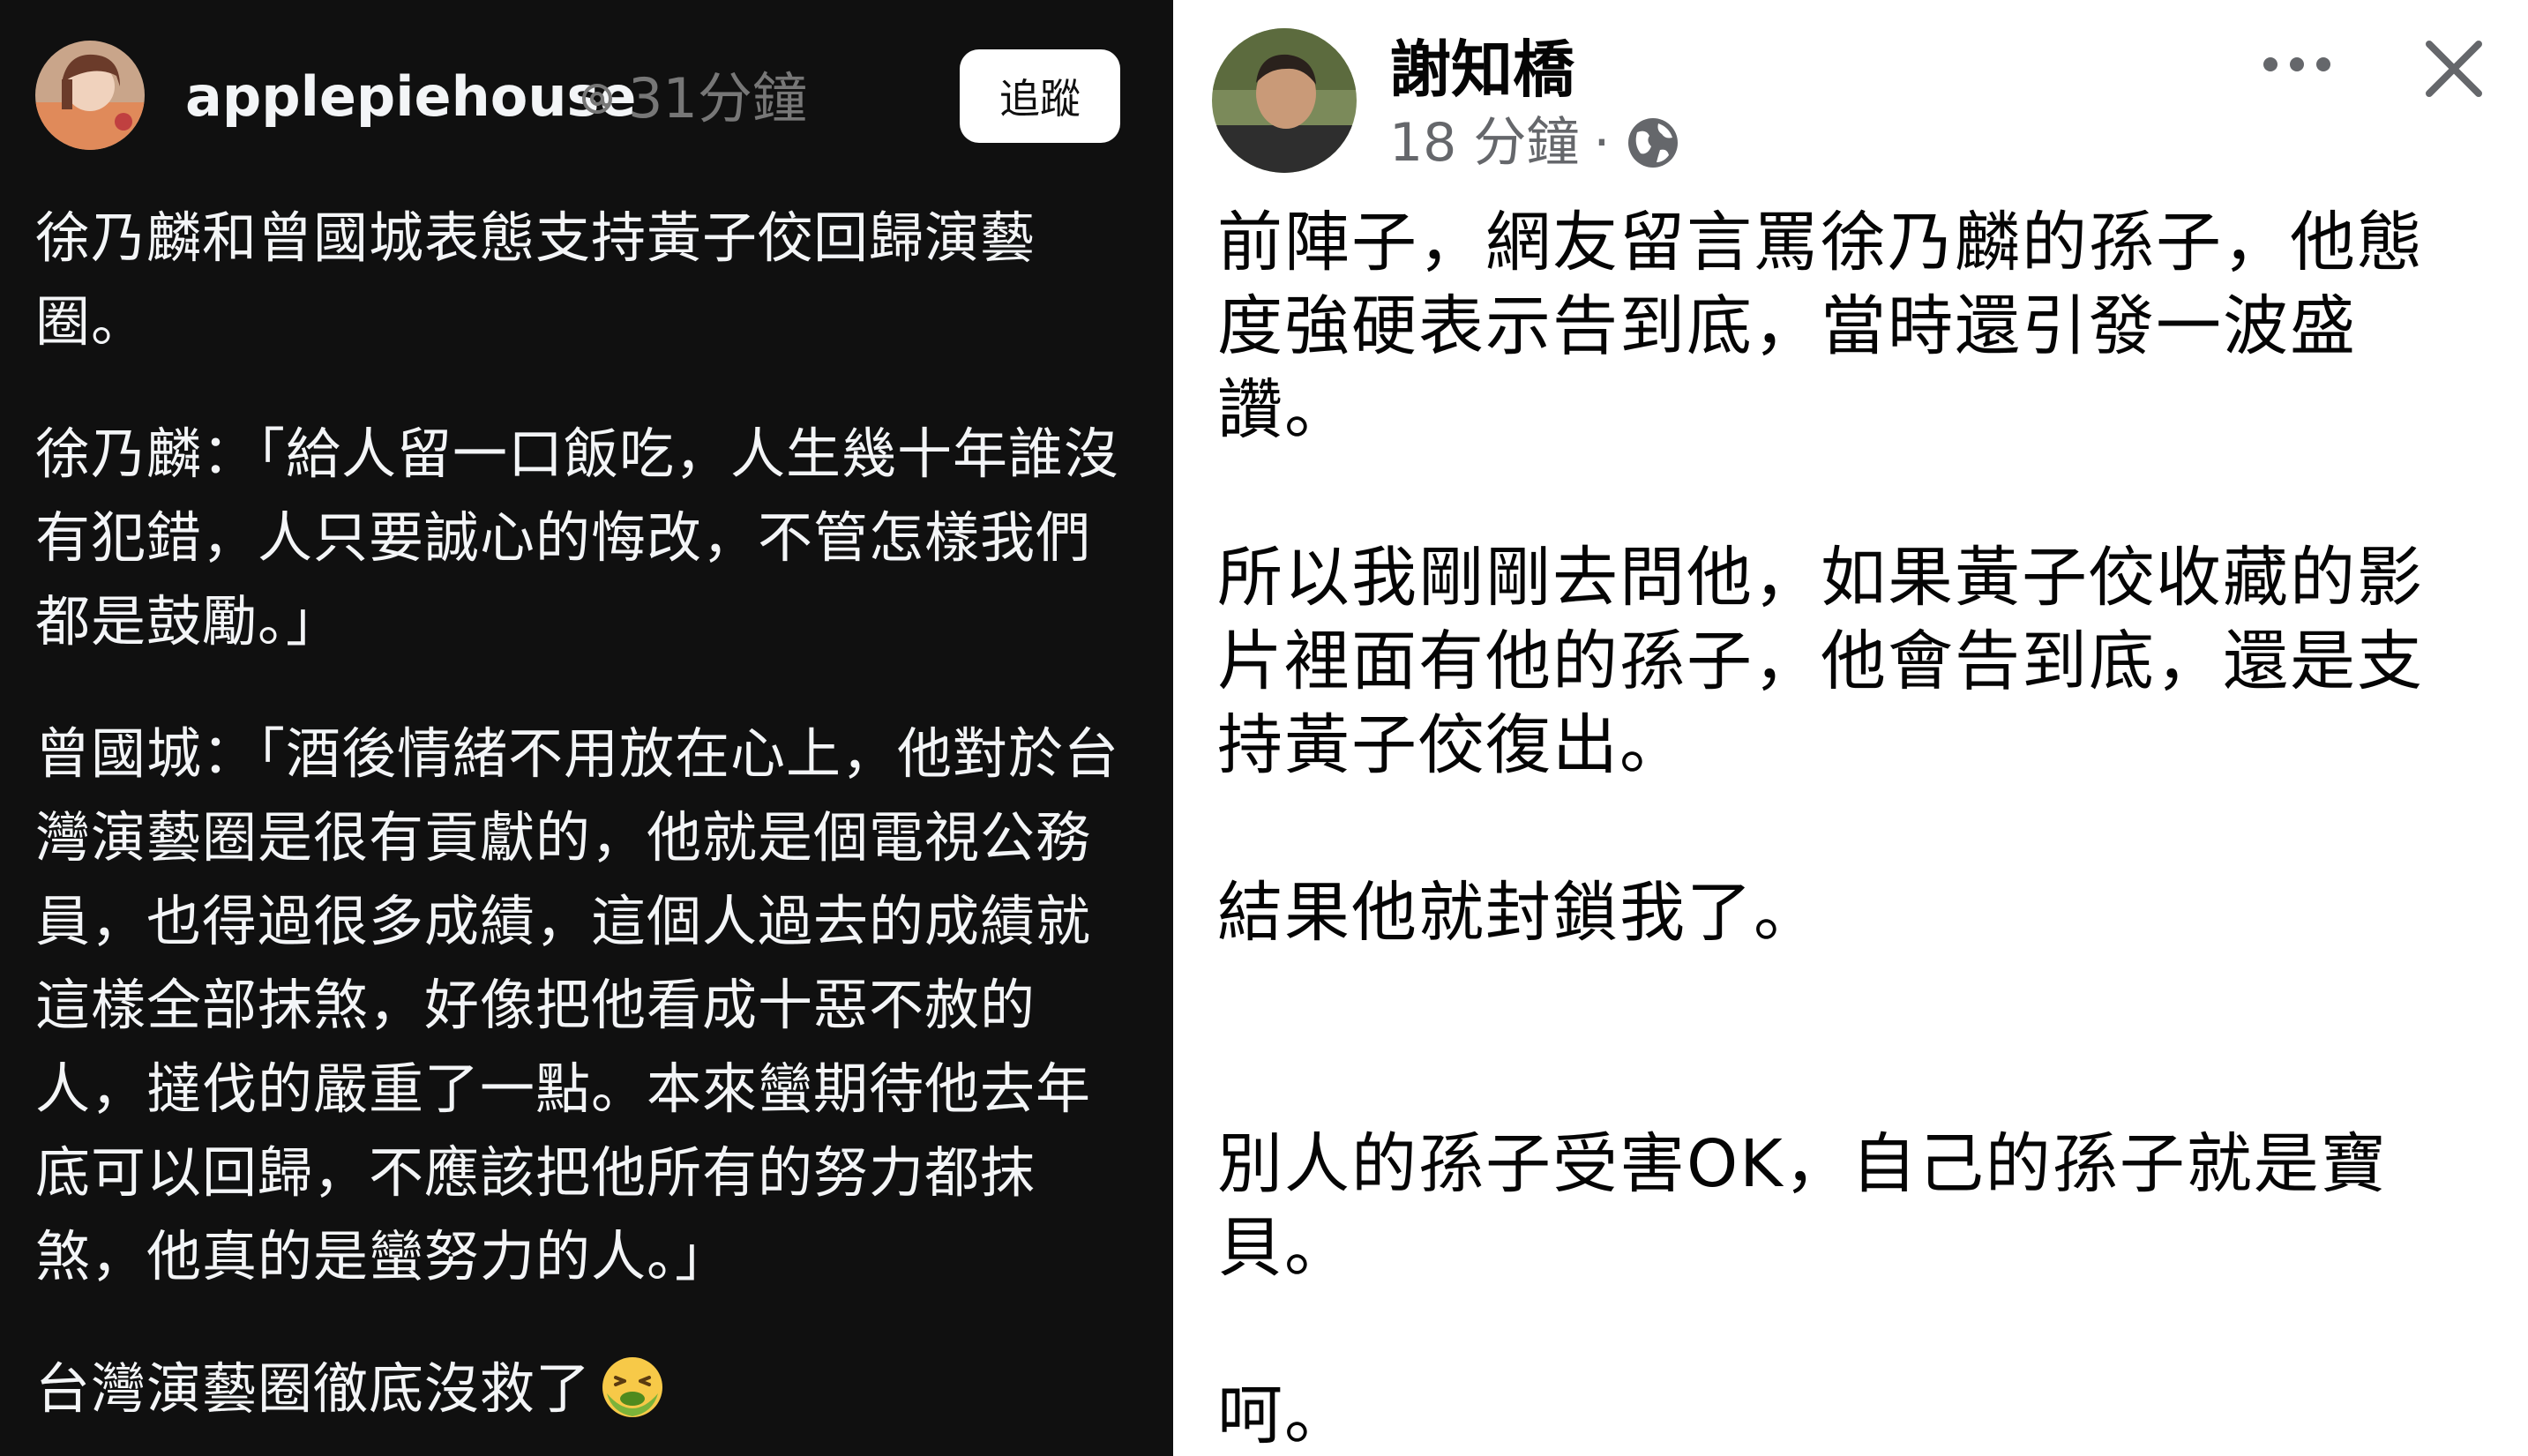 Image resolution: width=2528 pixels, height=1456 pixels. What do you see at coordinates (90, 95) in the screenshot?
I see `user-avatar` at bounding box center [90, 95].